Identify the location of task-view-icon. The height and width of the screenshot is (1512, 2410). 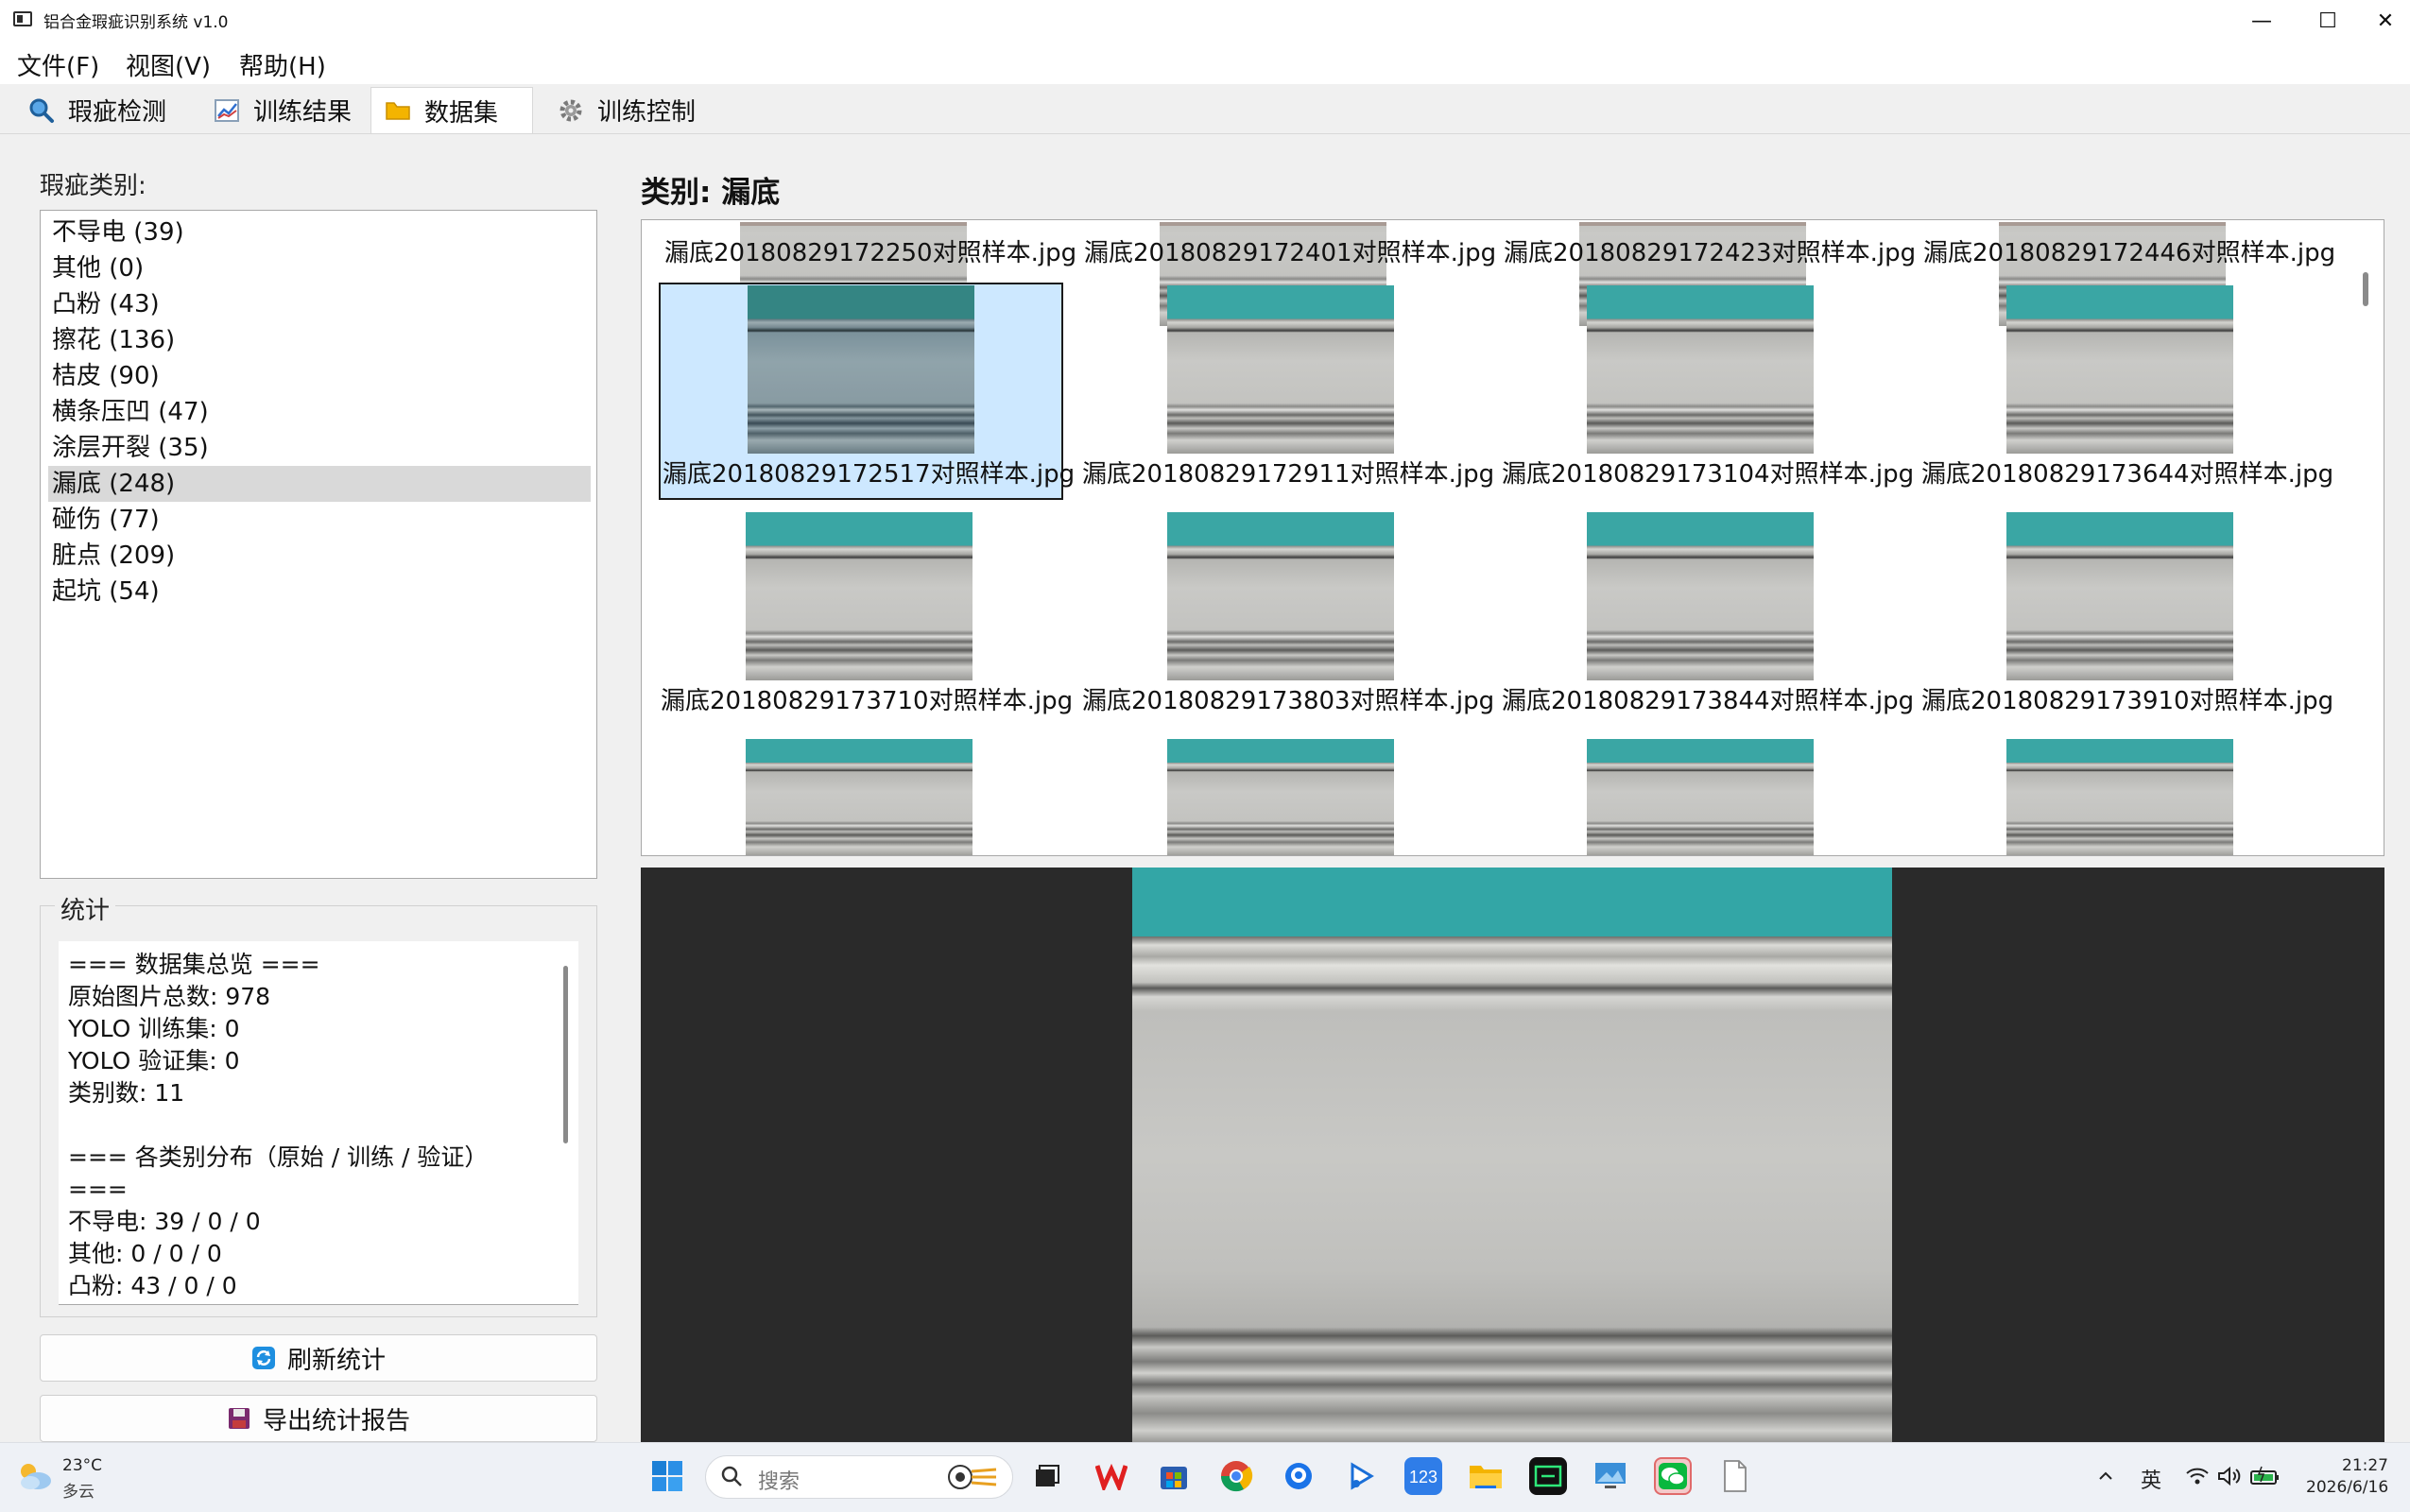
(1047, 1476).